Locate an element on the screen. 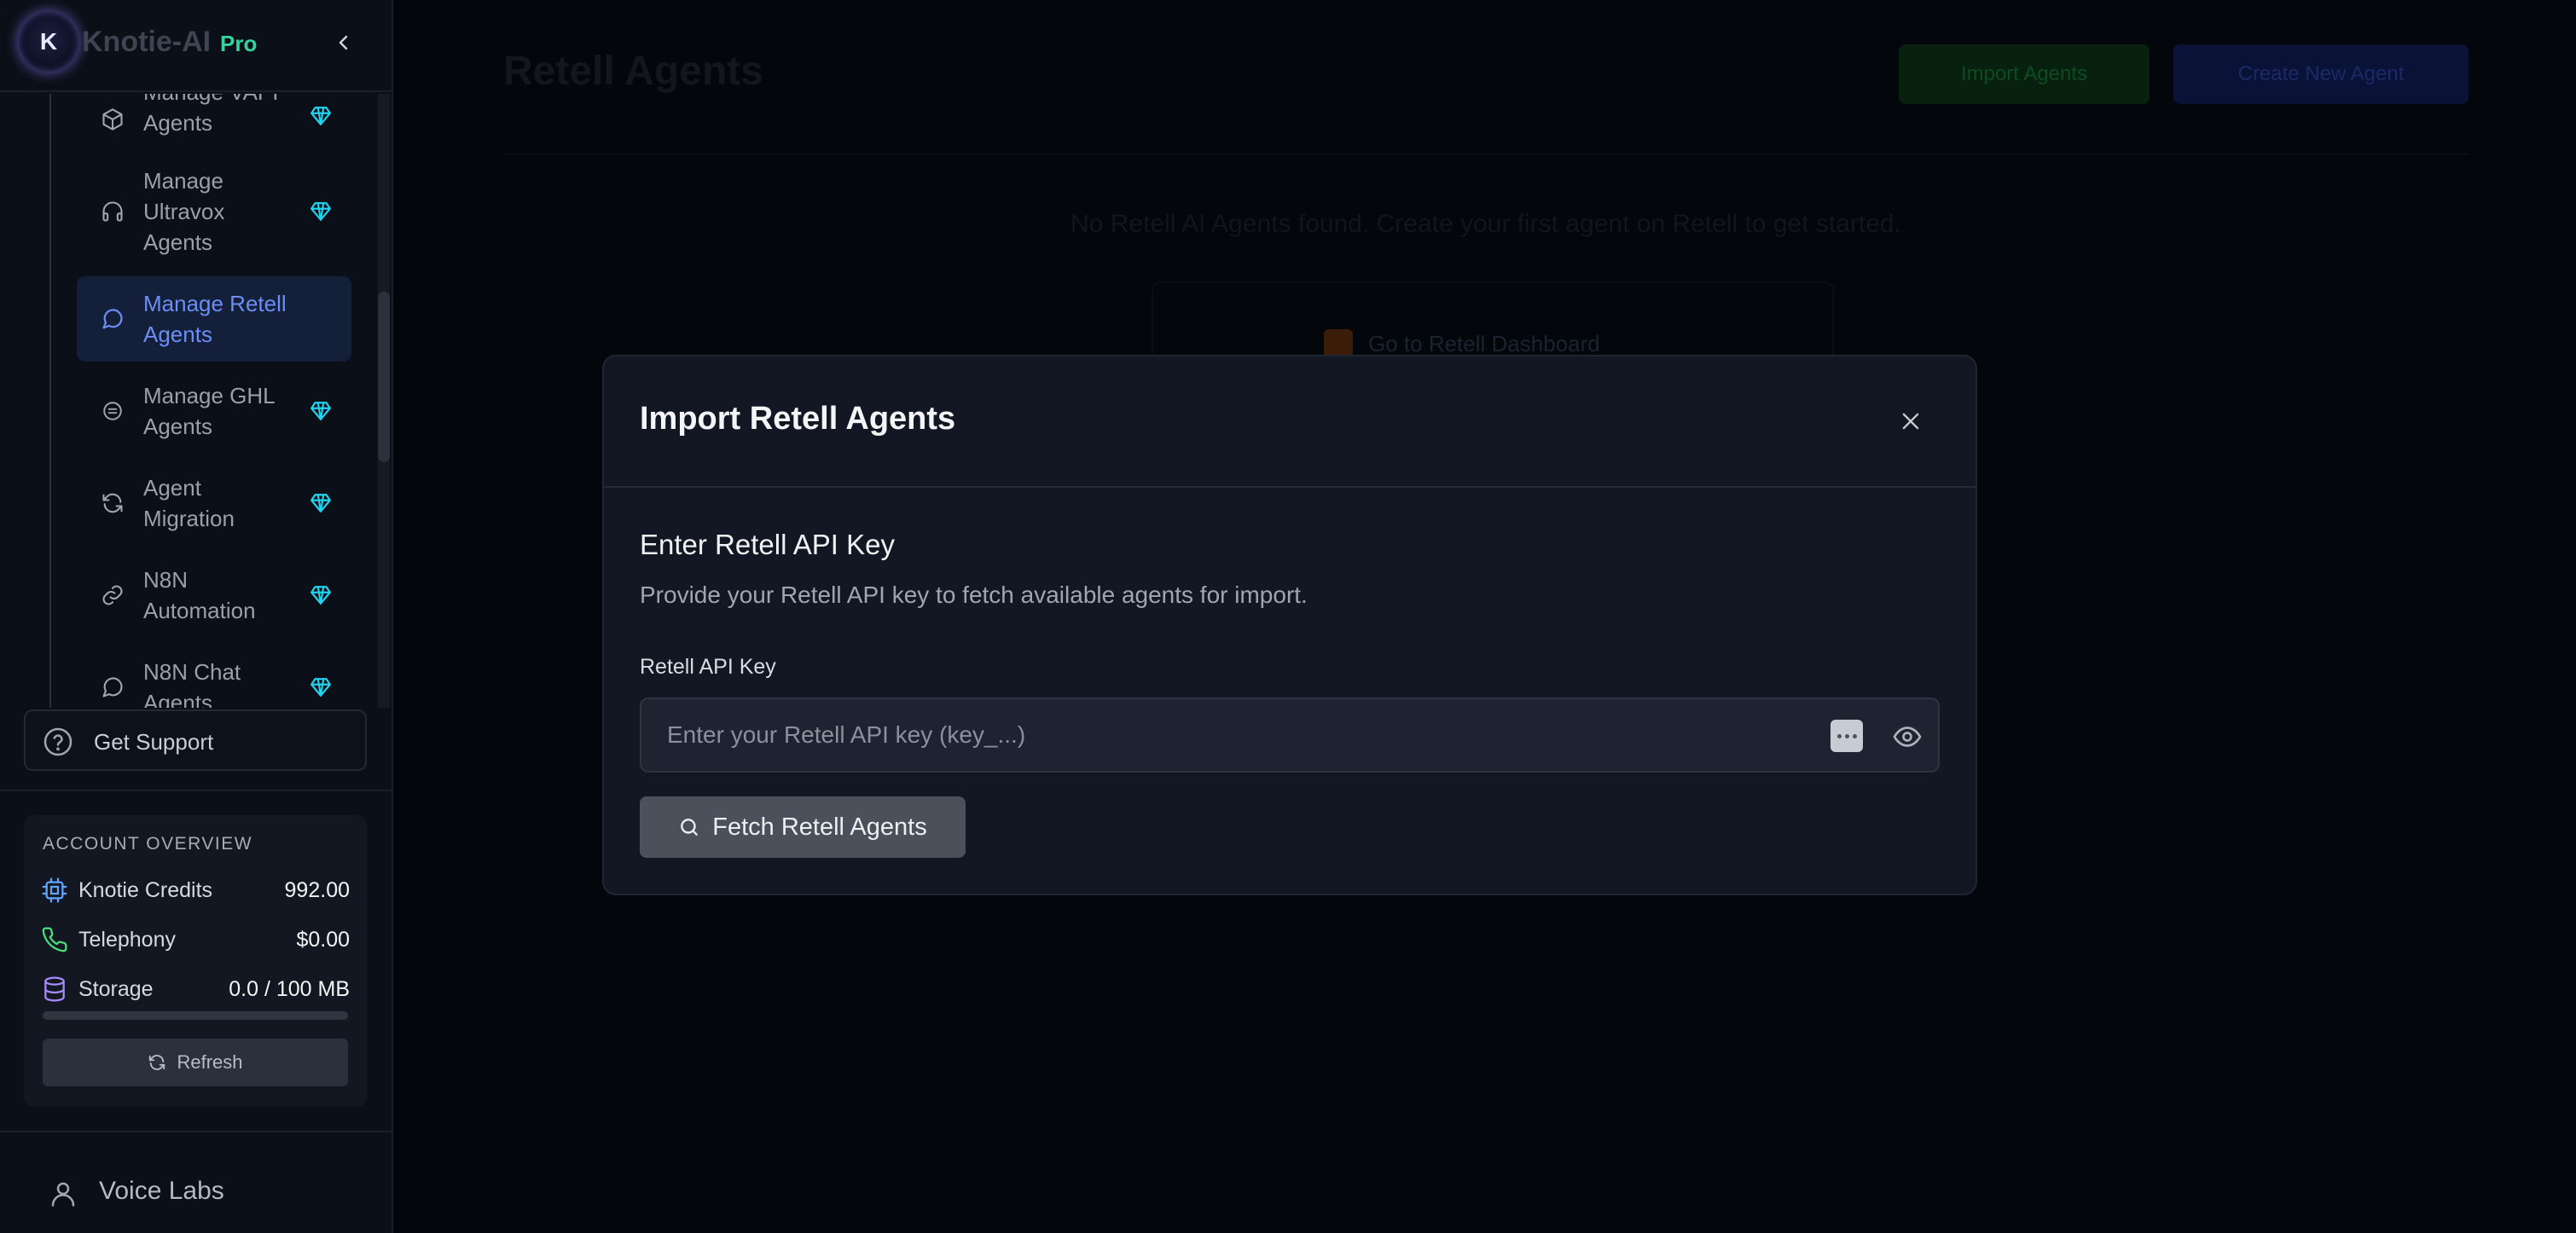  sidebar-item-manage-vapi-agents: Manage VAPI Agents is located at coordinates (214, 120).